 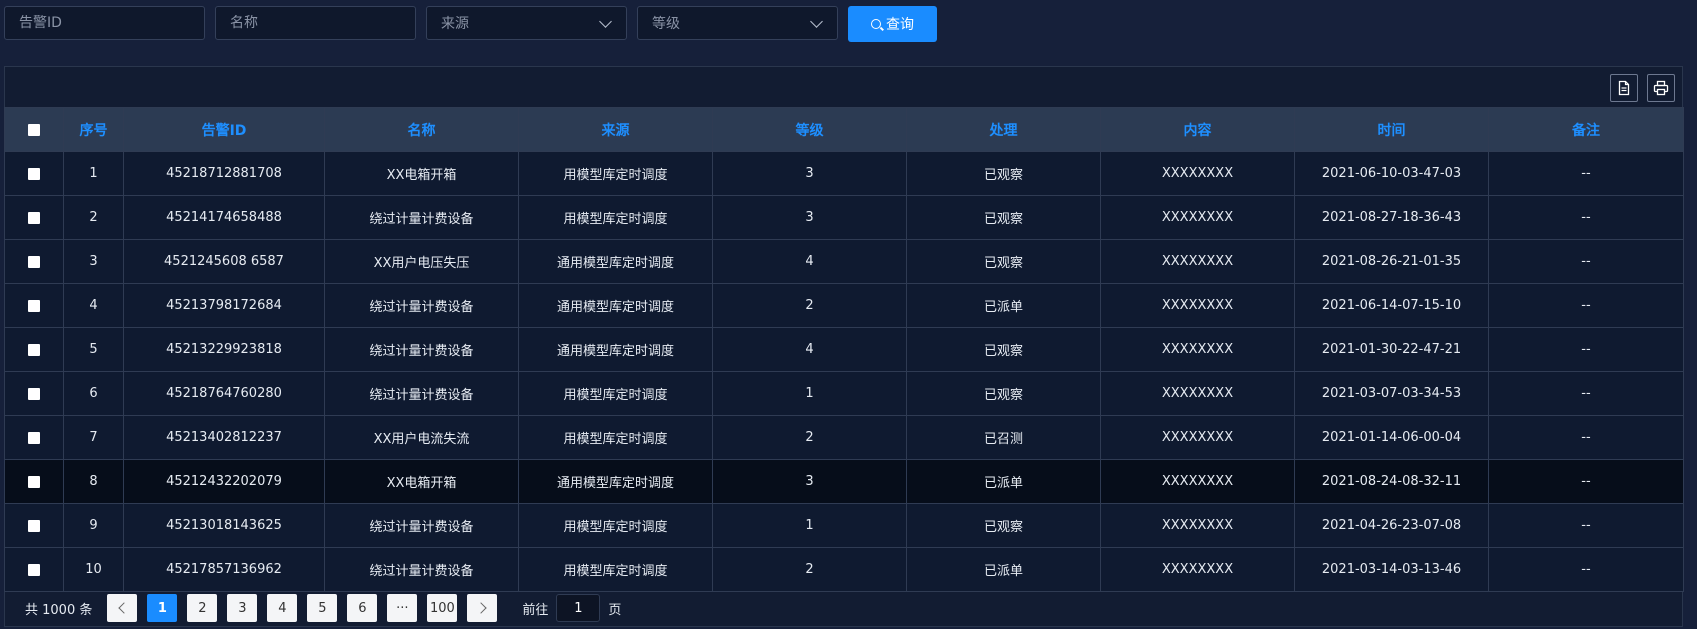 I want to click on header-cell: 名称, so click(x=421, y=129).